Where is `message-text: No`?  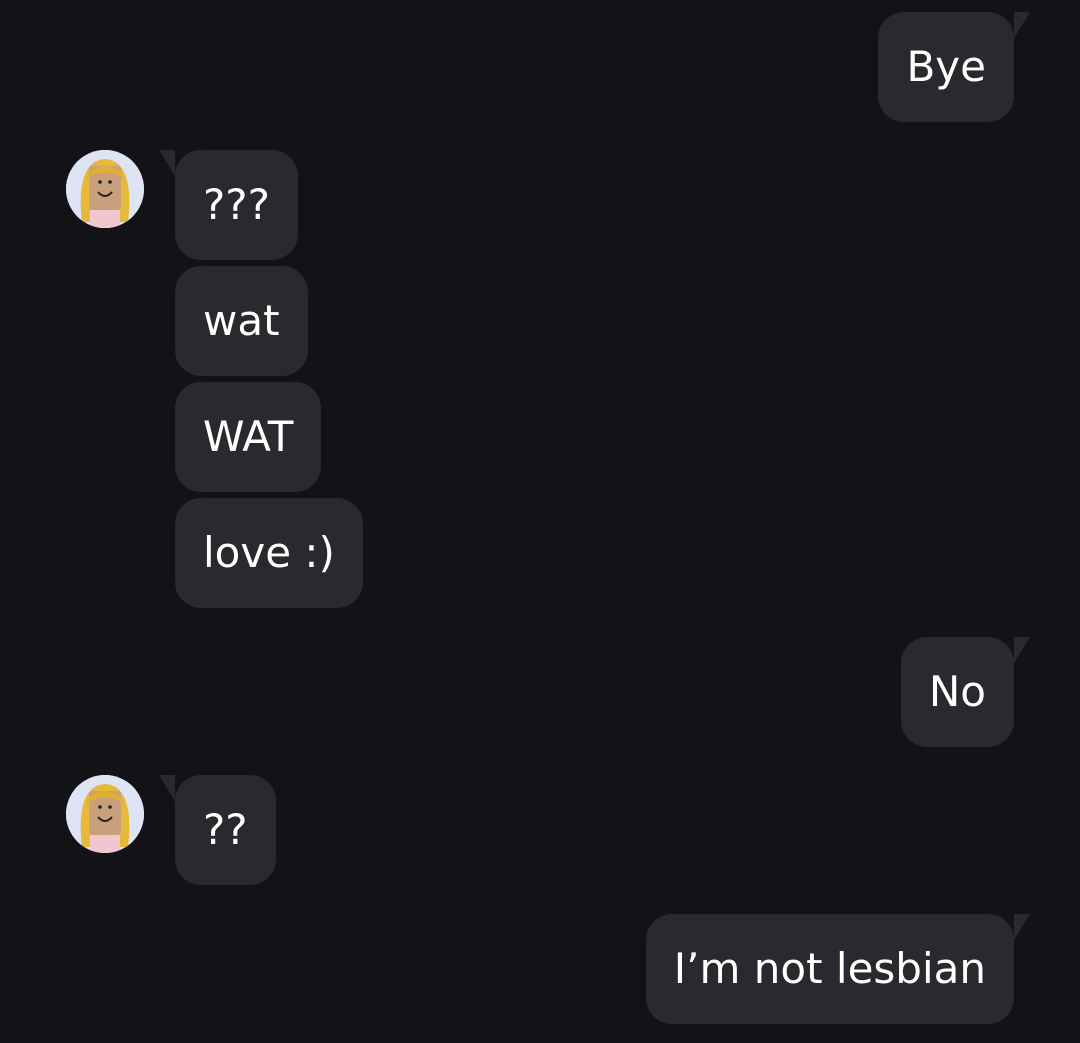
message-text: No is located at coordinates (957, 691).